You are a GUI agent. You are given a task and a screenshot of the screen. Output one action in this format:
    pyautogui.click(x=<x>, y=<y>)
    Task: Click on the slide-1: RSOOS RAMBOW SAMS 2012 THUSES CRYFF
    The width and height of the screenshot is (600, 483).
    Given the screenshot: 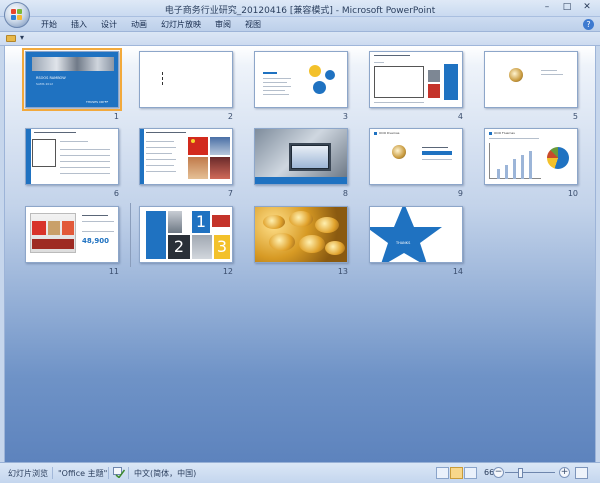 What is the action you would take?
    pyautogui.click(x=72, y=79)
    